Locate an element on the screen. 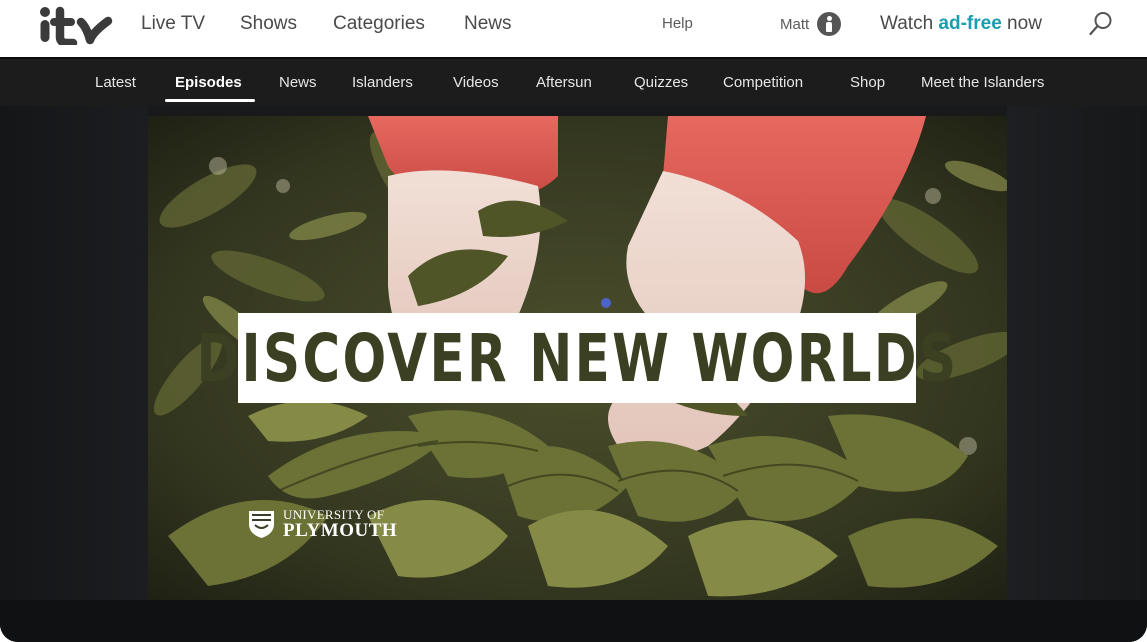 The width and height of the screenshot is (1147, 642). tab-videos: Videos is located at coordinates (476, 82).